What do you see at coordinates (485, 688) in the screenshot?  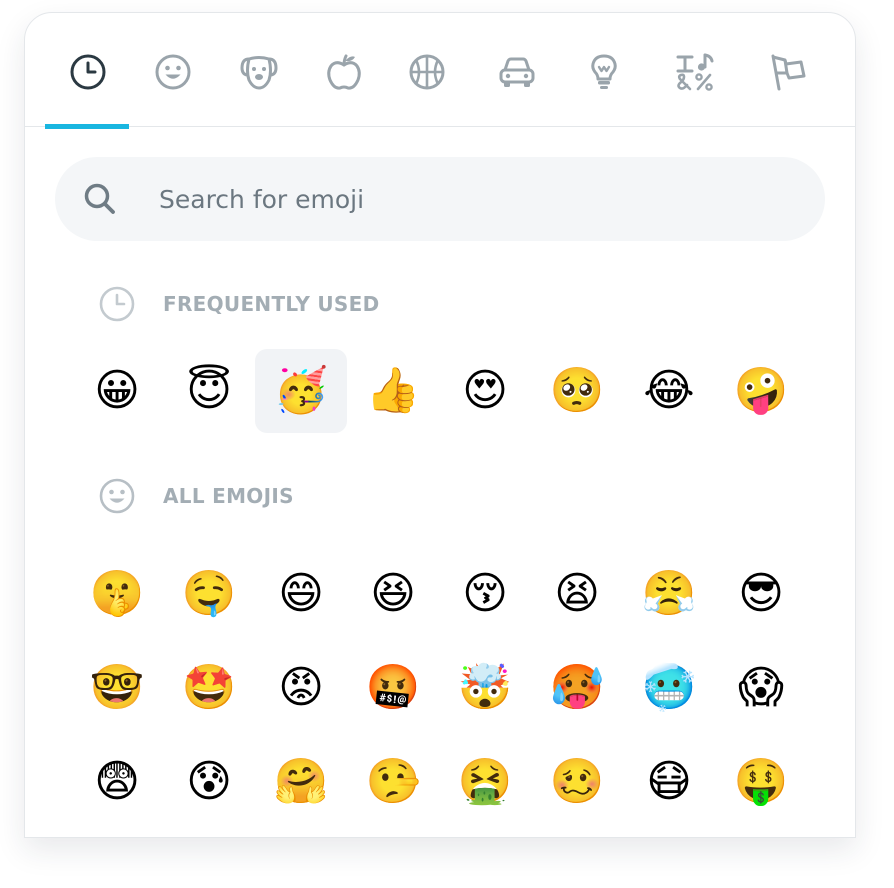 I see `emoji-button: 🤯` at bounding box center [485, 688].